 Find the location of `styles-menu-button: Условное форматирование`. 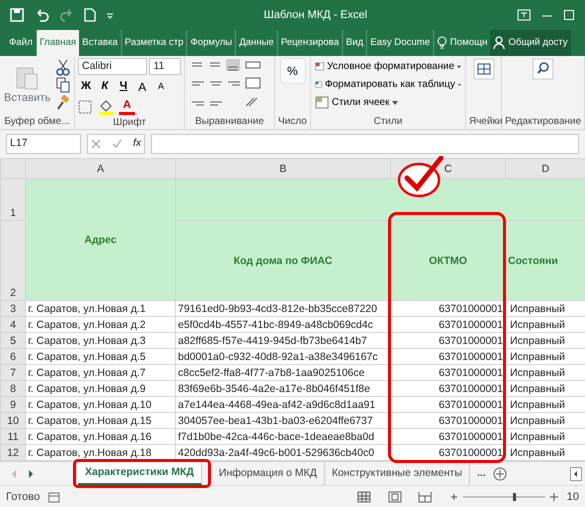

styles-menu-button: Условное форматирование is located at coordinates (388, 66).